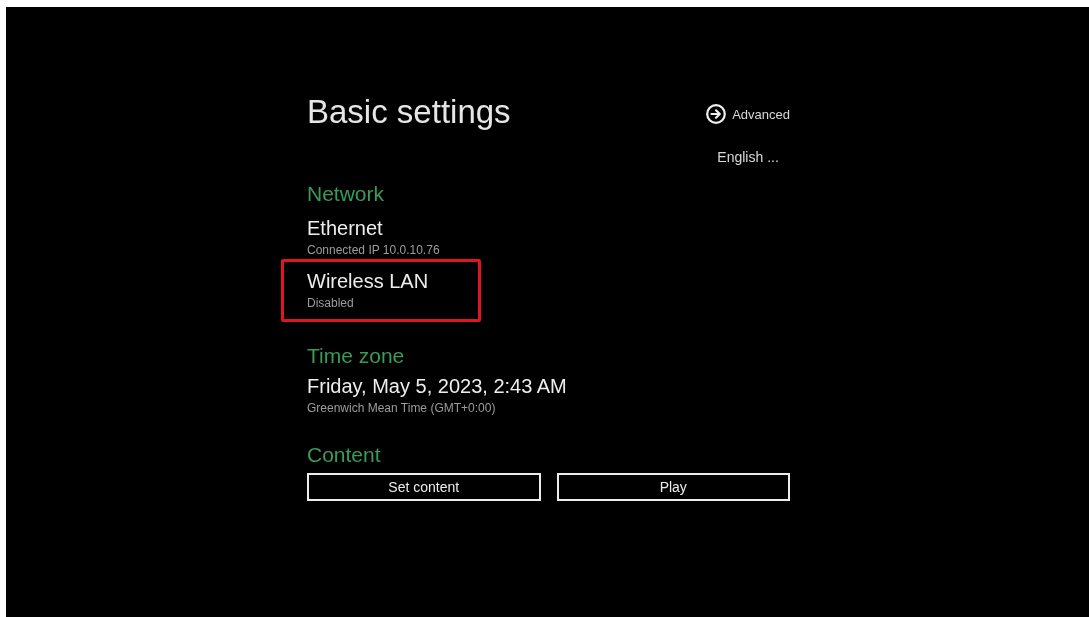  Describe the element at coordinates (344, 455) in the screenshot. I see `section-heading: Content` at that location.